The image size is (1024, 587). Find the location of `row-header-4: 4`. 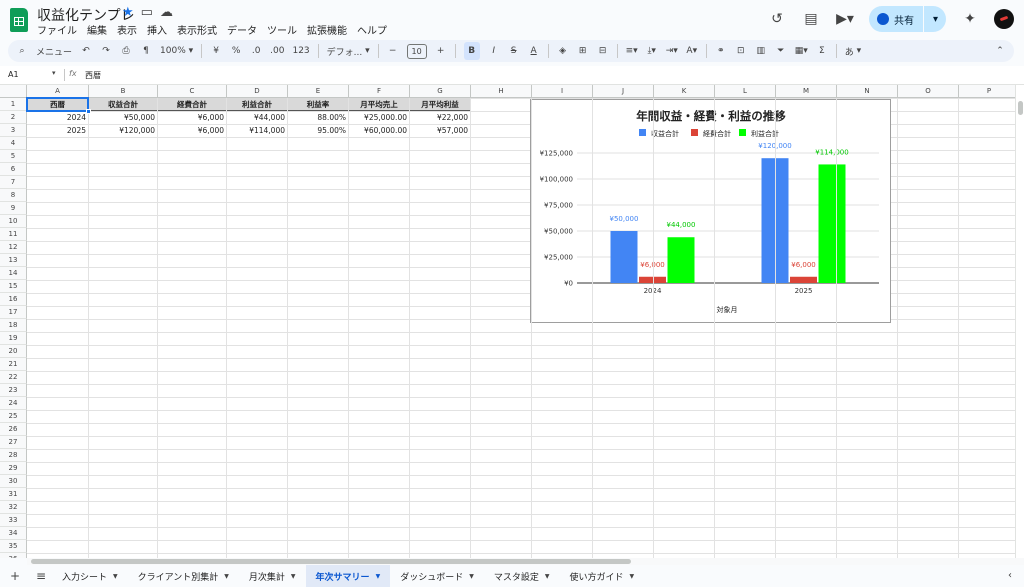

row-header-4: 4 is located at coordinates (13, 143).